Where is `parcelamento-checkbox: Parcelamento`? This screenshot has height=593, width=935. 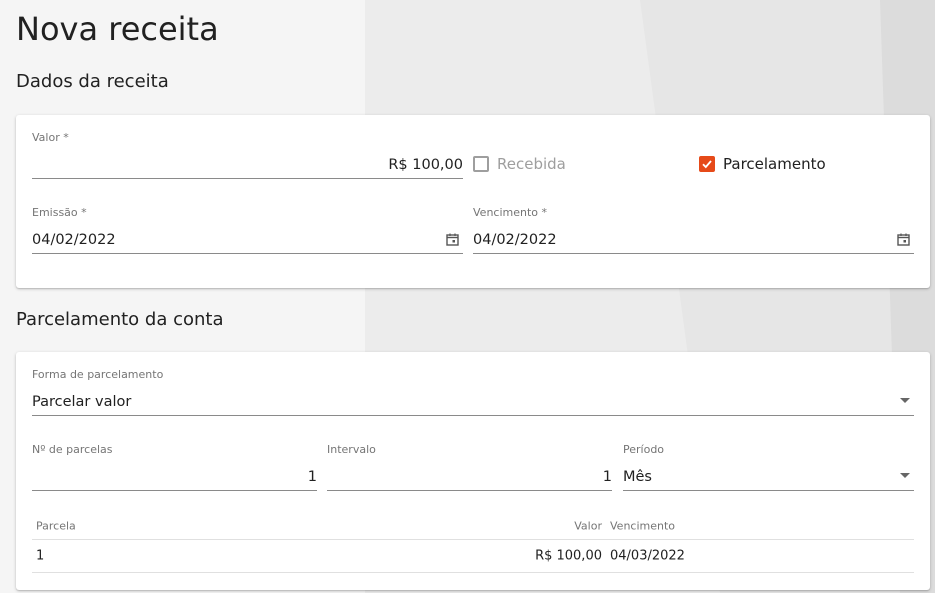
parcelamento-checkbox: Parcelamento is located at coordinates (762, 164).